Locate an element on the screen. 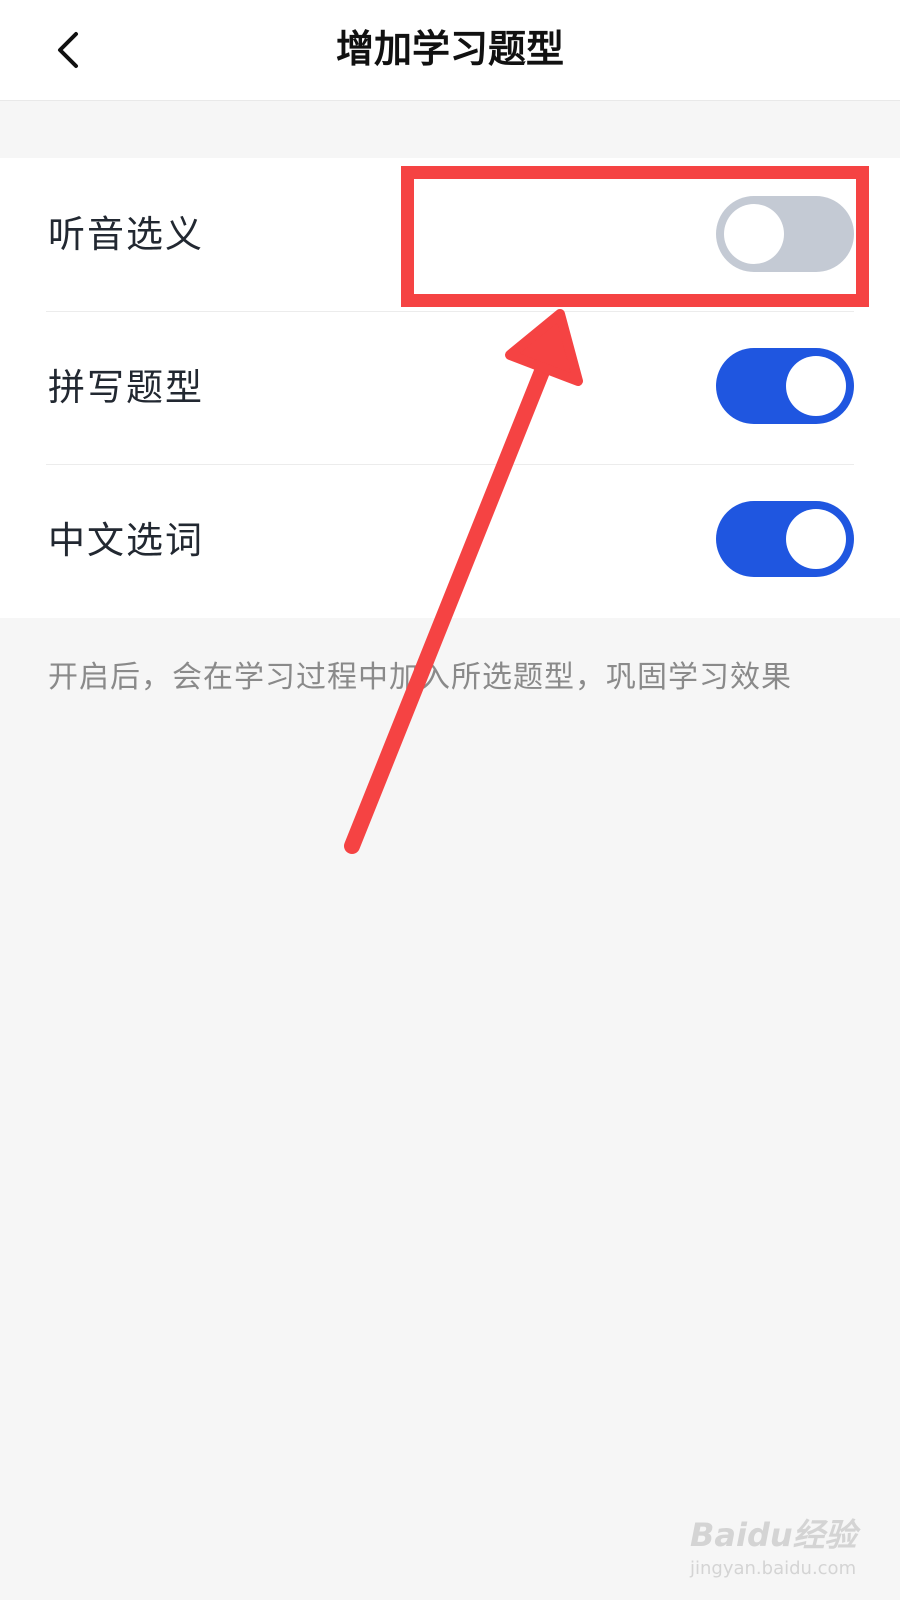  watermark-url: jingyan.baidu.com is located at coordinates (773, 1568).